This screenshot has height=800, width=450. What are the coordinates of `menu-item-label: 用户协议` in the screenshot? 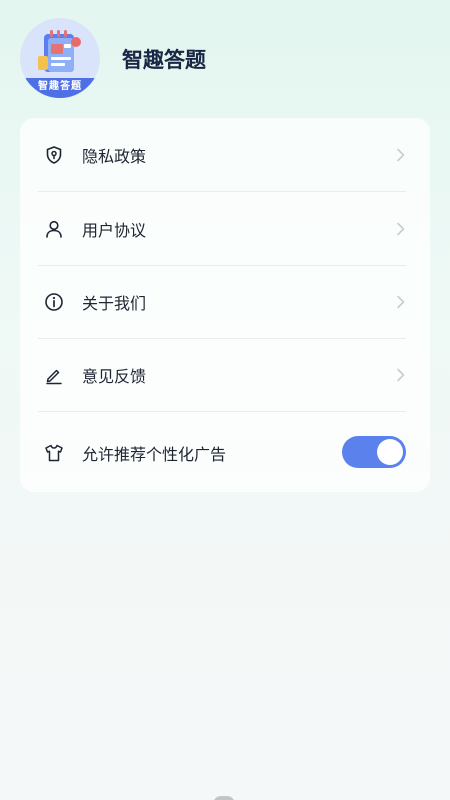 It's located at (114, 230).